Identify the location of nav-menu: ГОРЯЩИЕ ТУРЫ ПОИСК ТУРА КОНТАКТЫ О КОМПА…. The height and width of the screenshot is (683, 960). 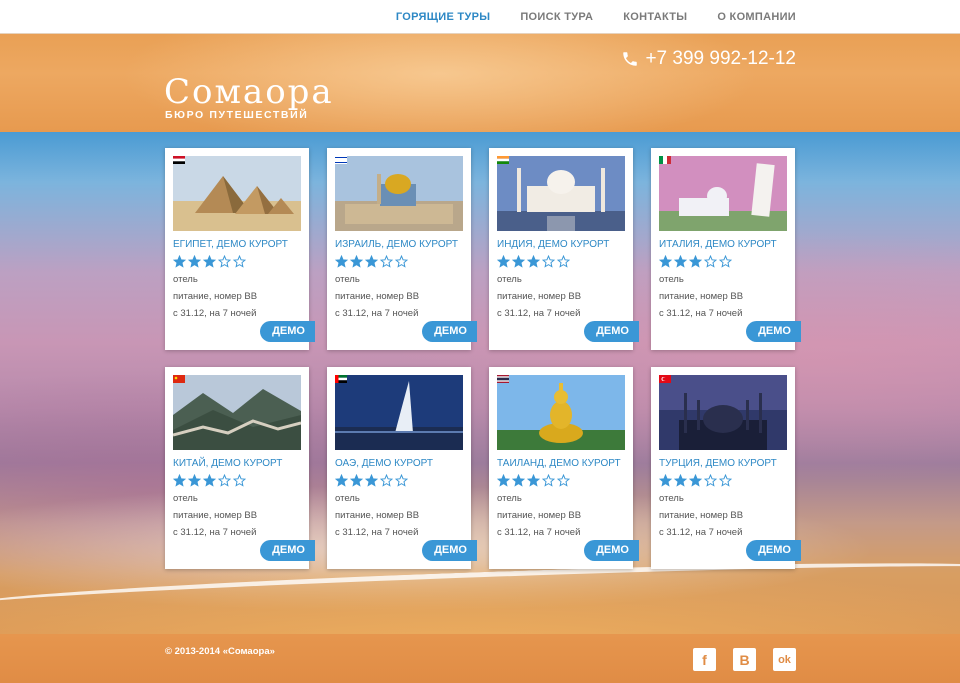
(581, 17).